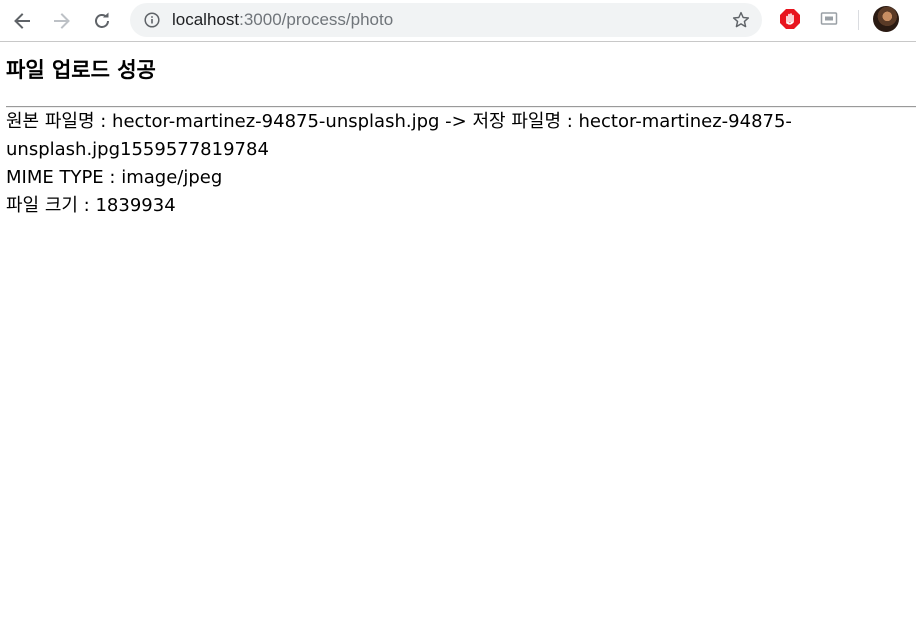  Describe the element at coordinates (51, 205) in the screenshot. I see `file-size-label: 파일 크기 :` at that location.